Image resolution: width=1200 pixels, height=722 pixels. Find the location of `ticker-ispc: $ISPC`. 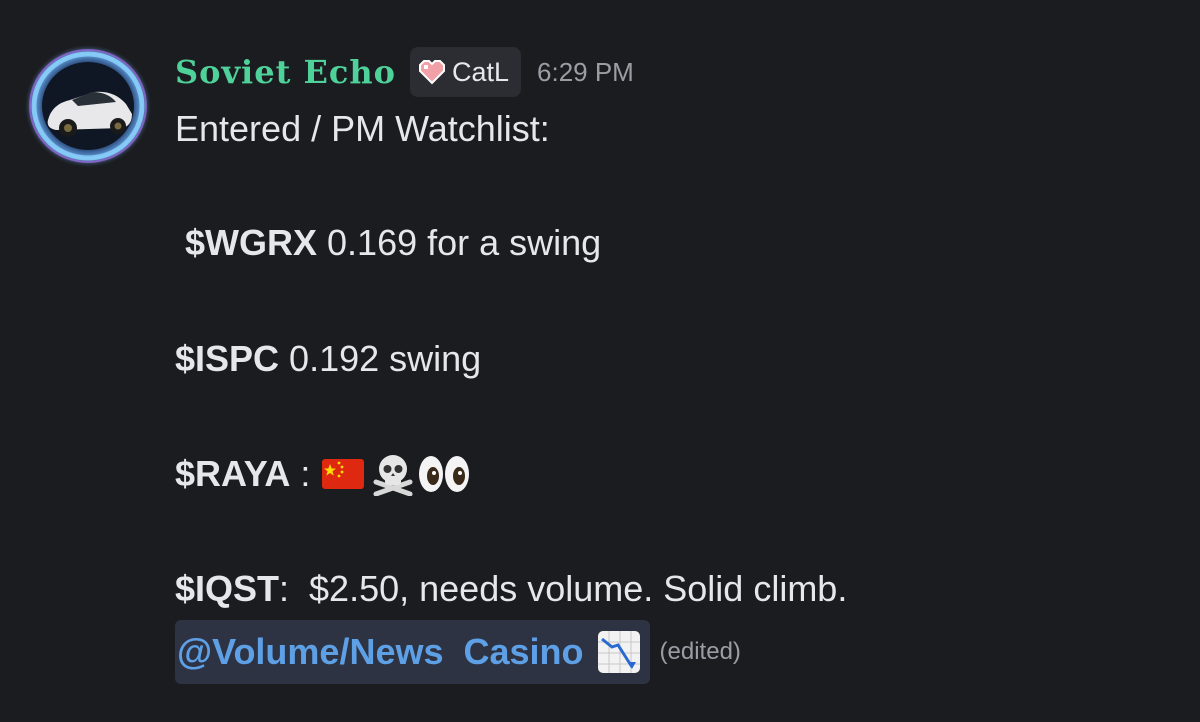

ticker-ispc: $ISPC is located at coordinates (227, 358).